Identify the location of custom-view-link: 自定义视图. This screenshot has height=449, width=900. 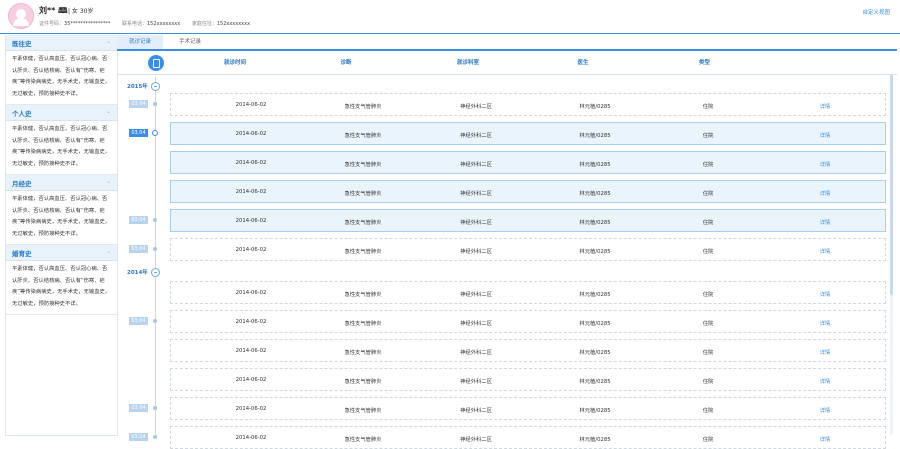
(876, 12).